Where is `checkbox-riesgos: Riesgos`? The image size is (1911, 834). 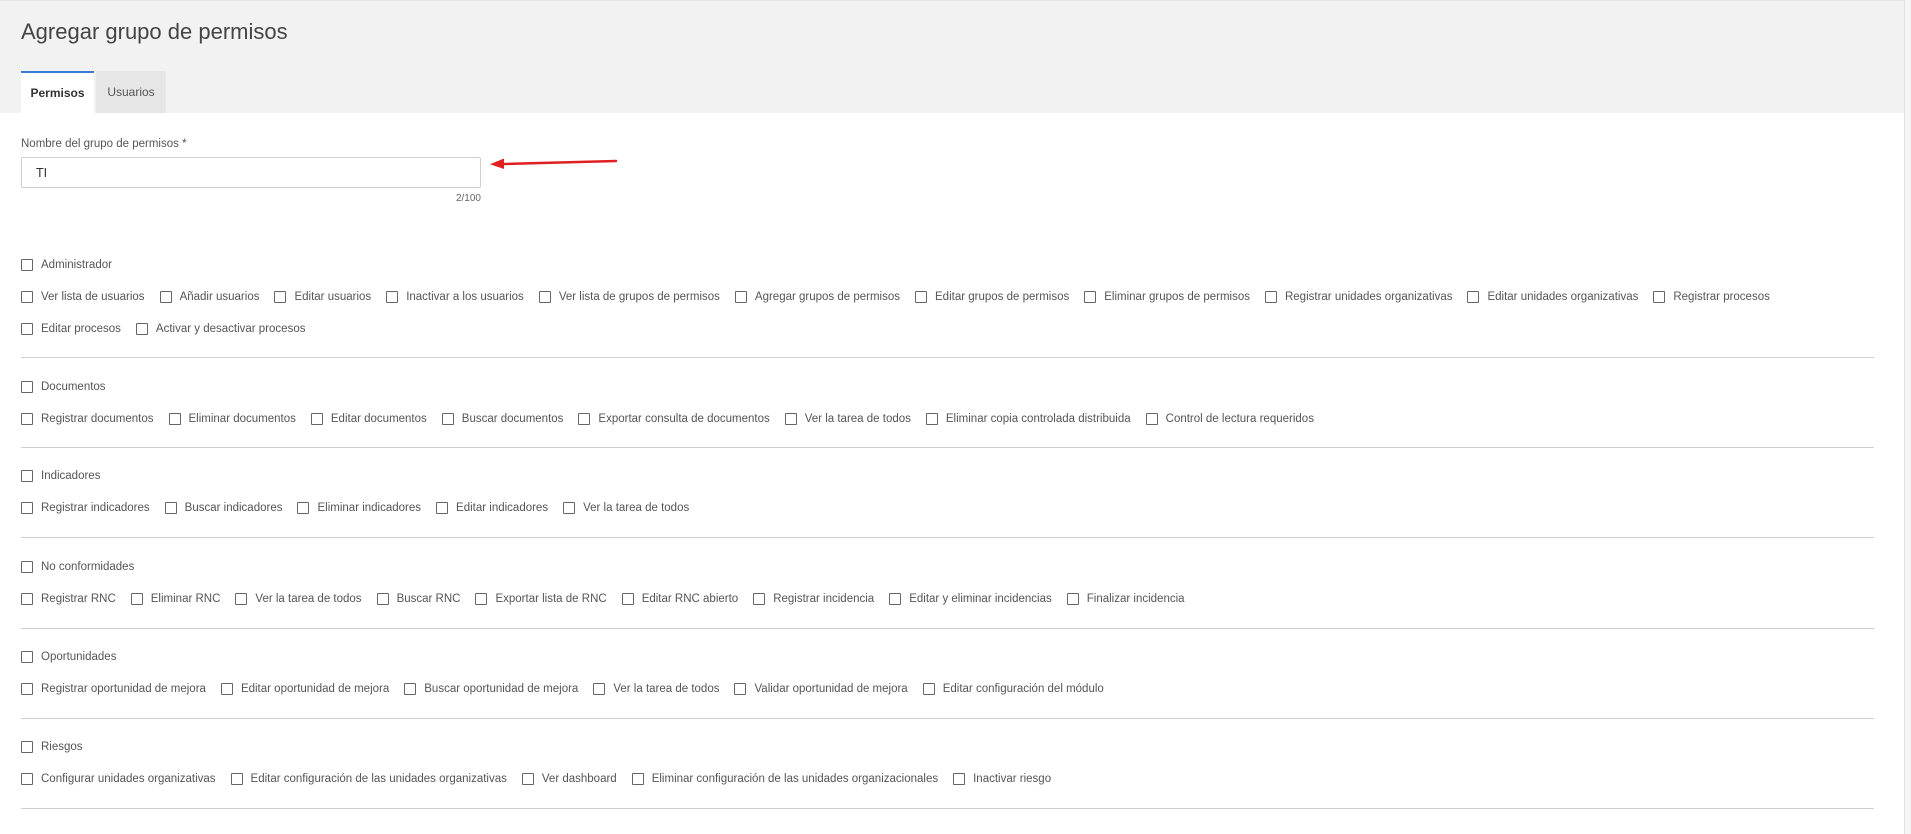 checkbox-riesgos: Riesgos is located at coordinates (52, 747).